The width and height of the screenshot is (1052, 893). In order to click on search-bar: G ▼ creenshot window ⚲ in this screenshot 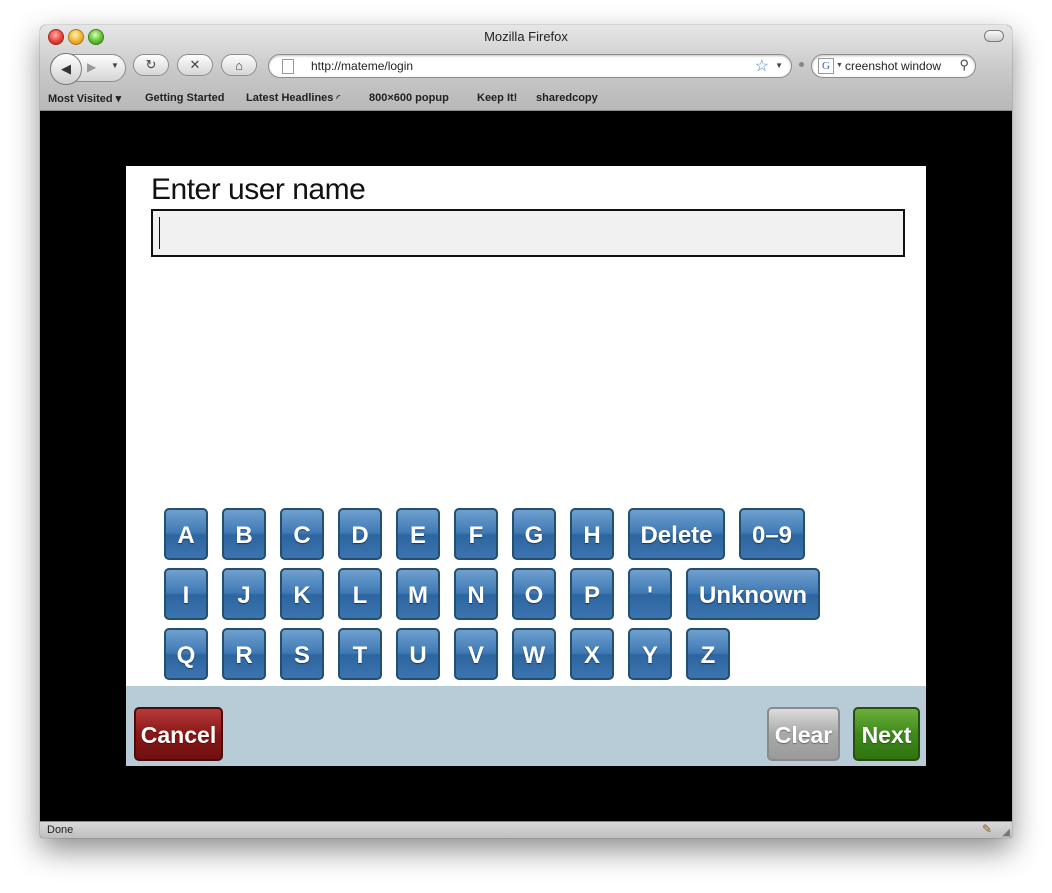, I will do `click(893, 66)`.